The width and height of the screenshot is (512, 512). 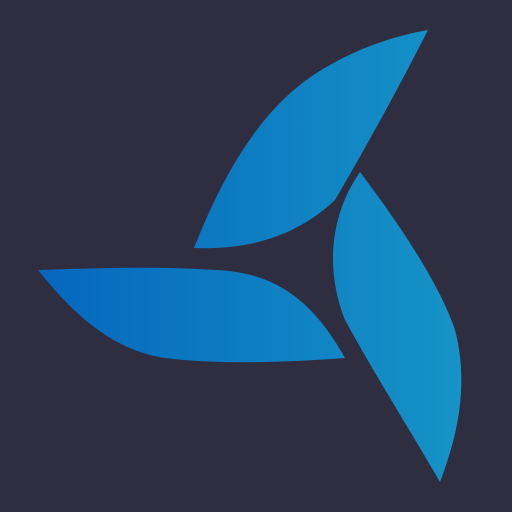 I want to click on logo-blade-left, so click(x=191, y=315).